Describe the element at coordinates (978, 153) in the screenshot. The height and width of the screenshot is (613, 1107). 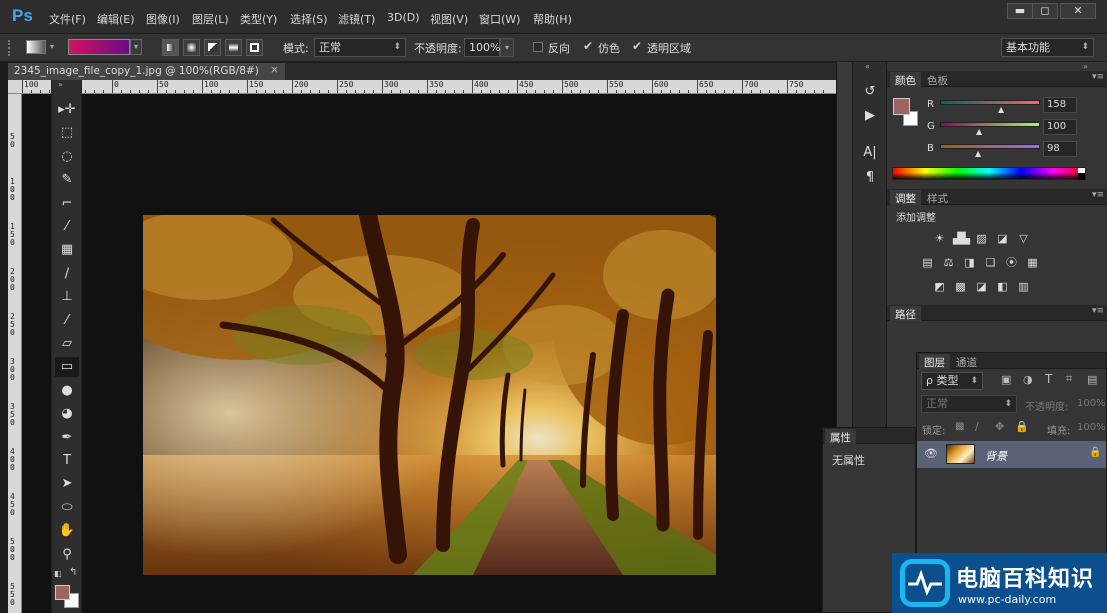
I see `blue-slider-thumb-icon: ▲` at that location.